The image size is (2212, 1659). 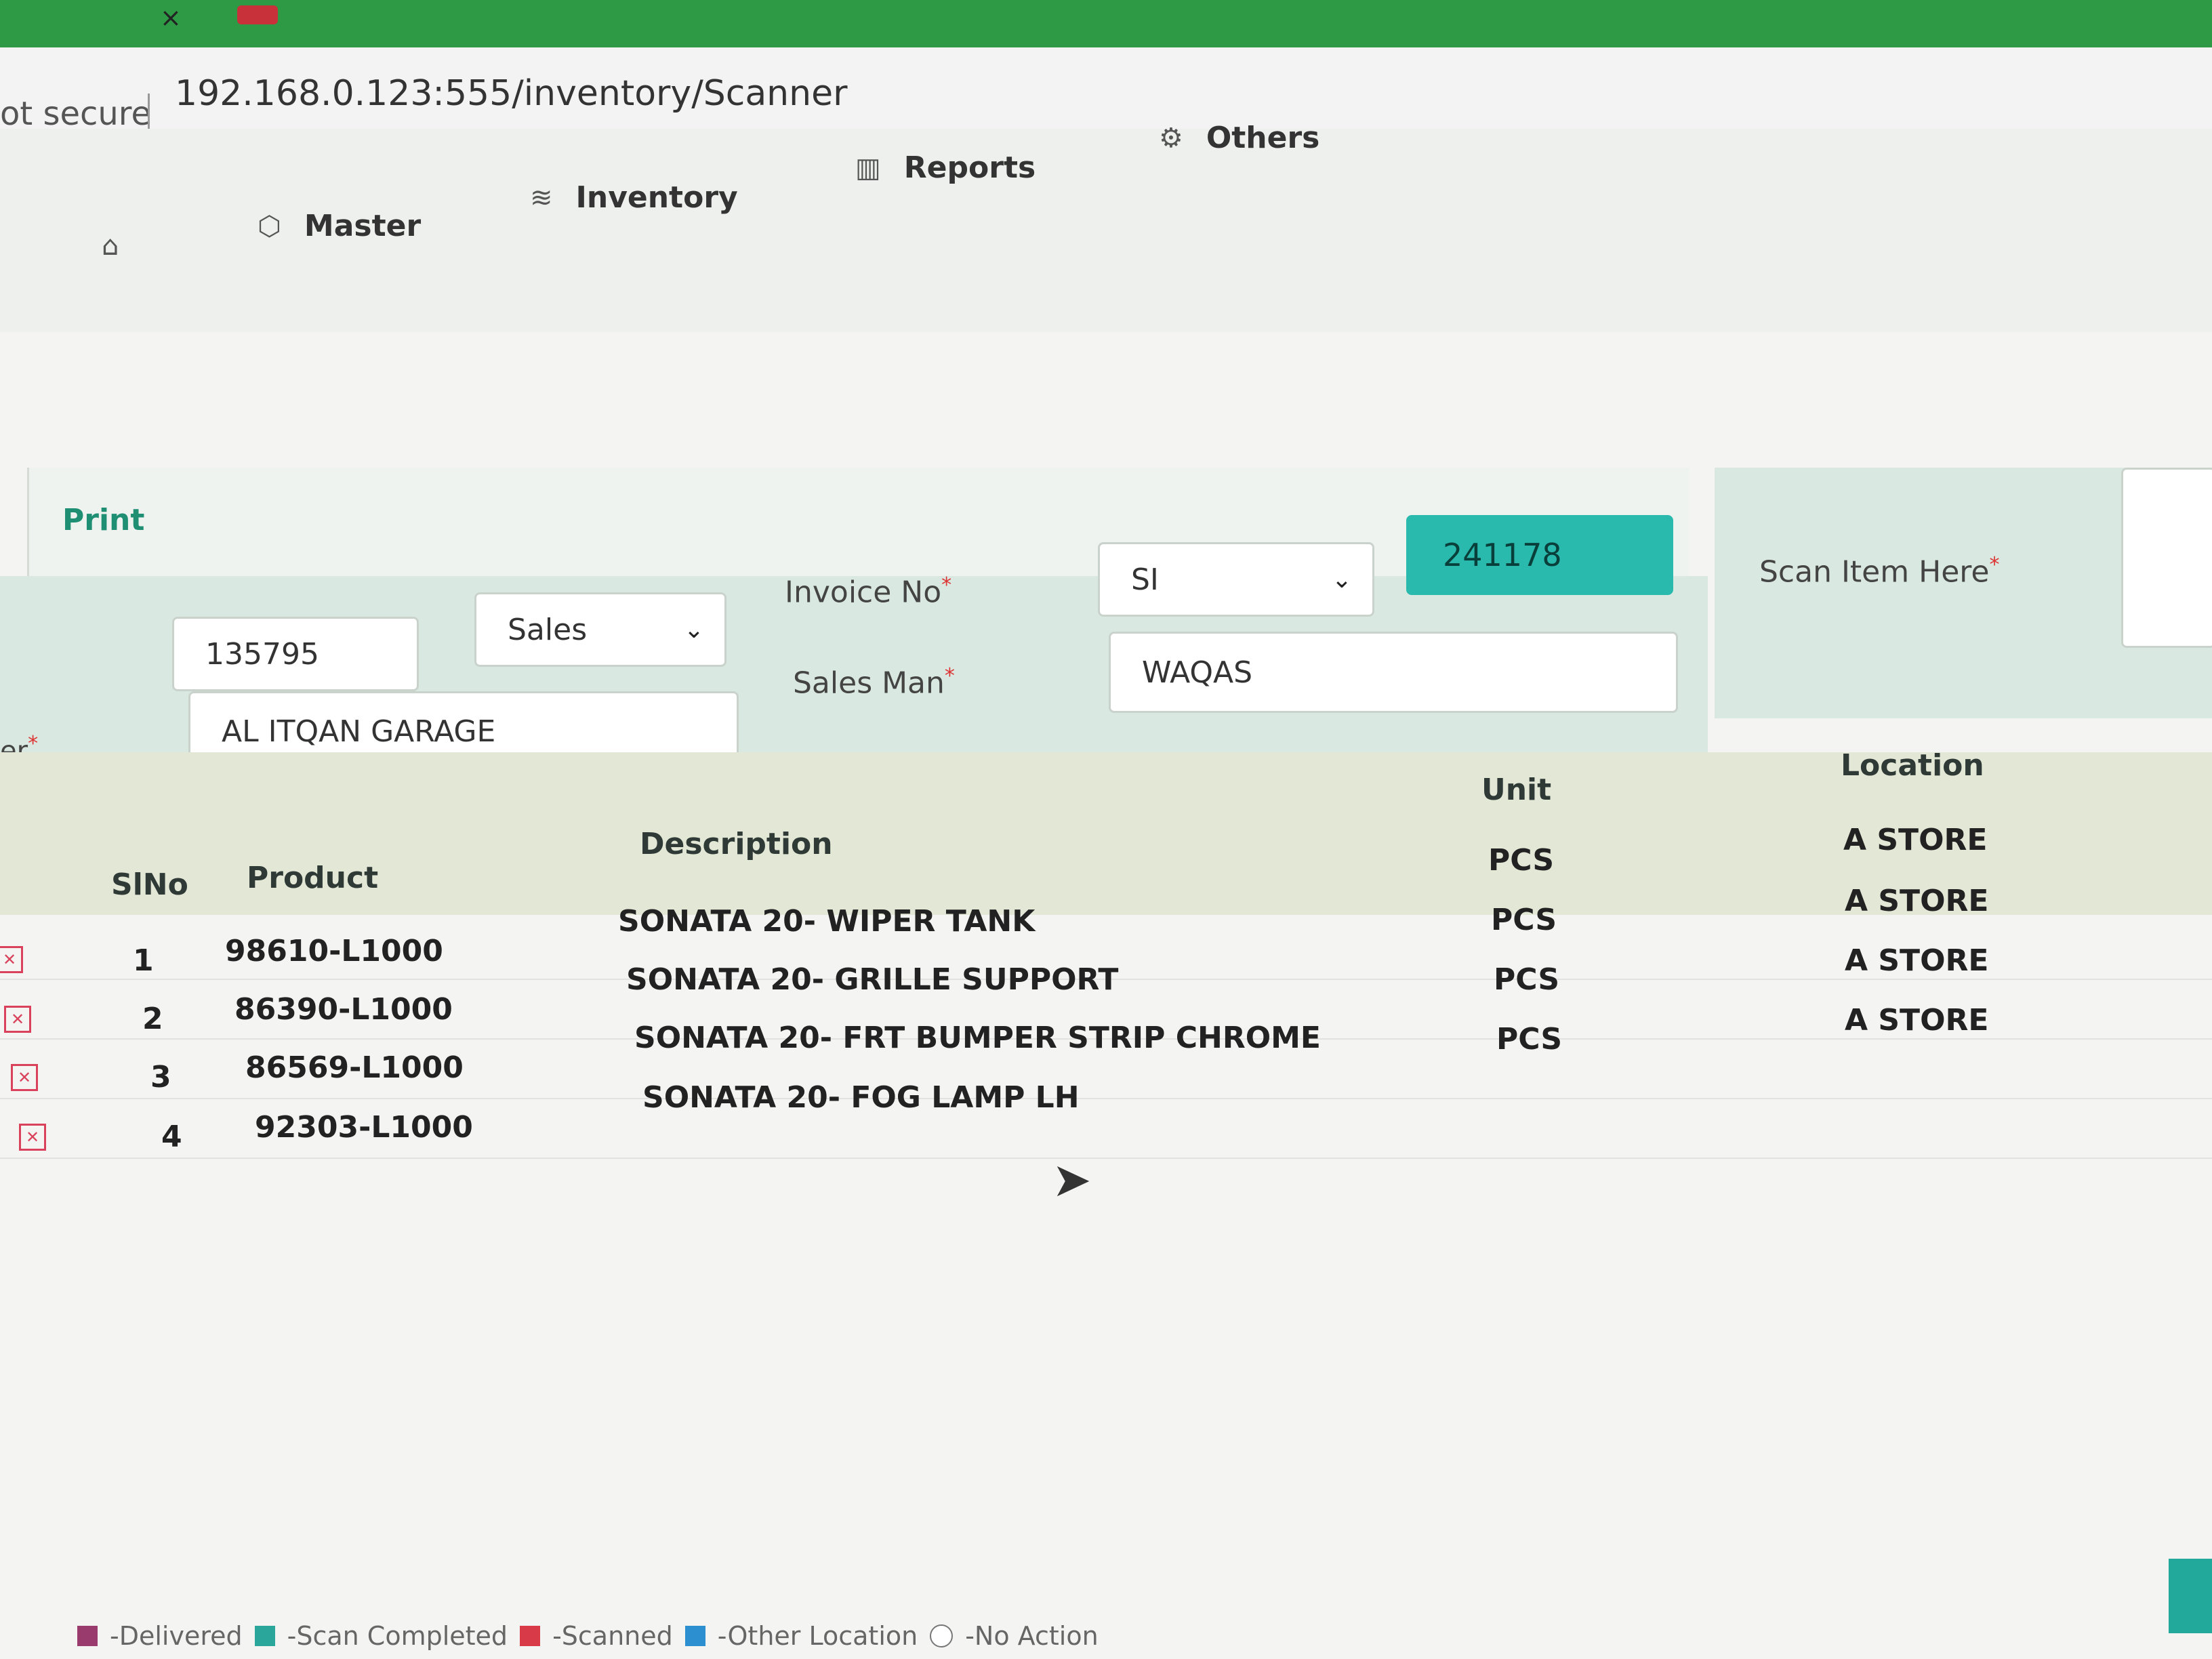 I want to click on sales-man-label: Sales Man*, so click(x=874, y=682).